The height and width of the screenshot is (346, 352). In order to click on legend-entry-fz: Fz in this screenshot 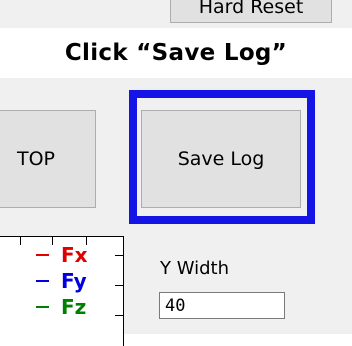, I will do `click(61, 307)`.